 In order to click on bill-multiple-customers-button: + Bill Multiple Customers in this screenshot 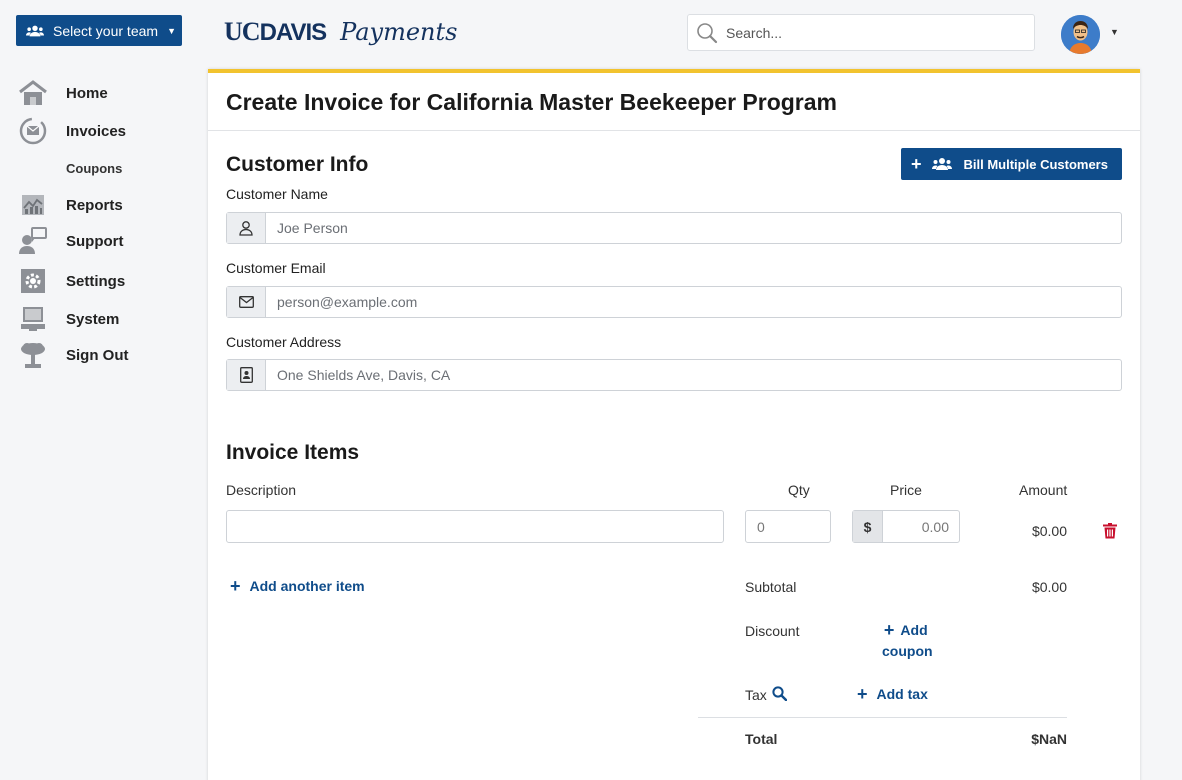, I will do `click(1011, 164)`.